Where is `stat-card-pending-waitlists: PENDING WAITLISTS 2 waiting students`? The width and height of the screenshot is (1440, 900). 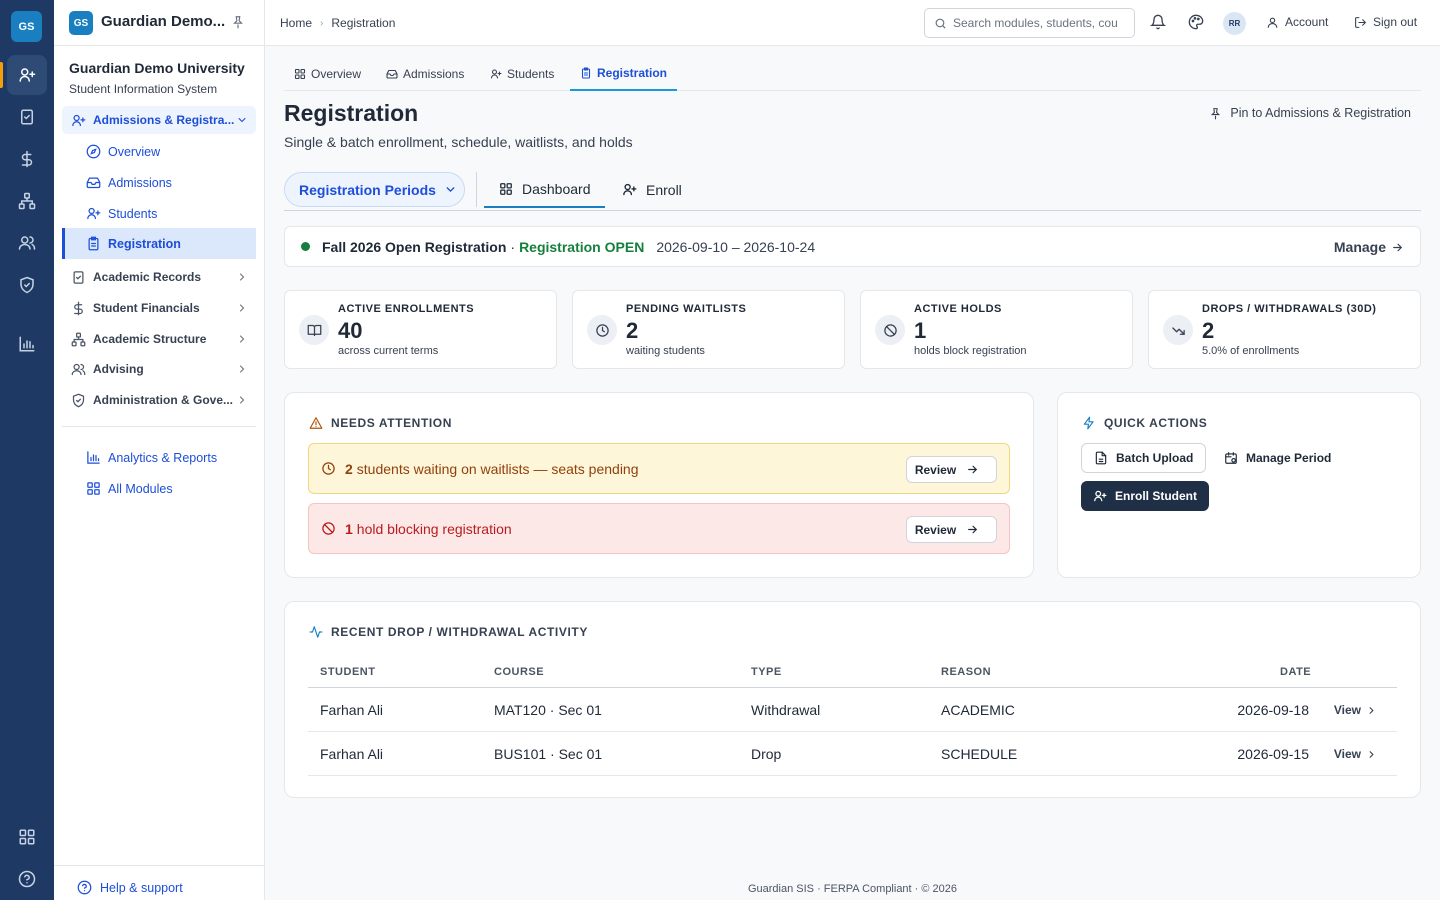
stat-card-pending-waitlists: PENDING WAITLISTS 2 waiting students is located at coordinates (708, 329).